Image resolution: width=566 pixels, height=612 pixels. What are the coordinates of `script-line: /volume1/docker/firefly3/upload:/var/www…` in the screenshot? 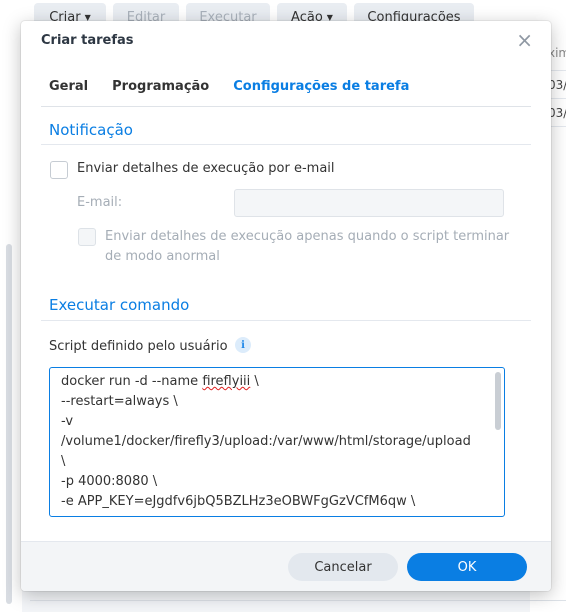 It's located at (266, 441).